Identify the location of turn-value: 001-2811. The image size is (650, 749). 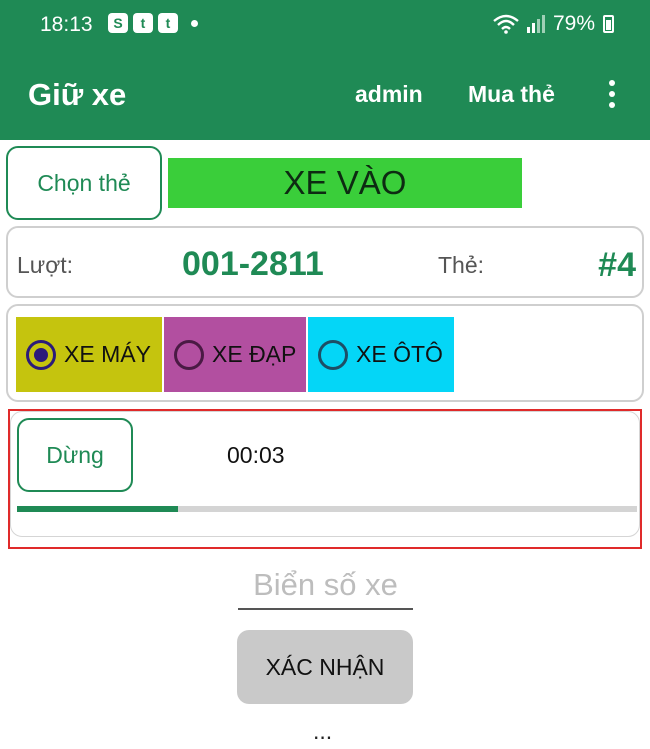
(253, 264).